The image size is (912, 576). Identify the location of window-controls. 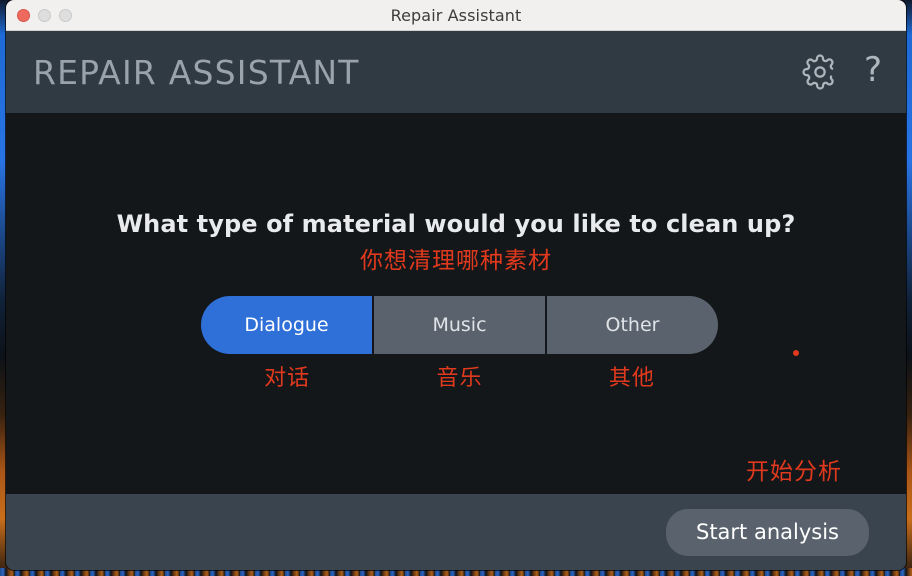
(44, 15).